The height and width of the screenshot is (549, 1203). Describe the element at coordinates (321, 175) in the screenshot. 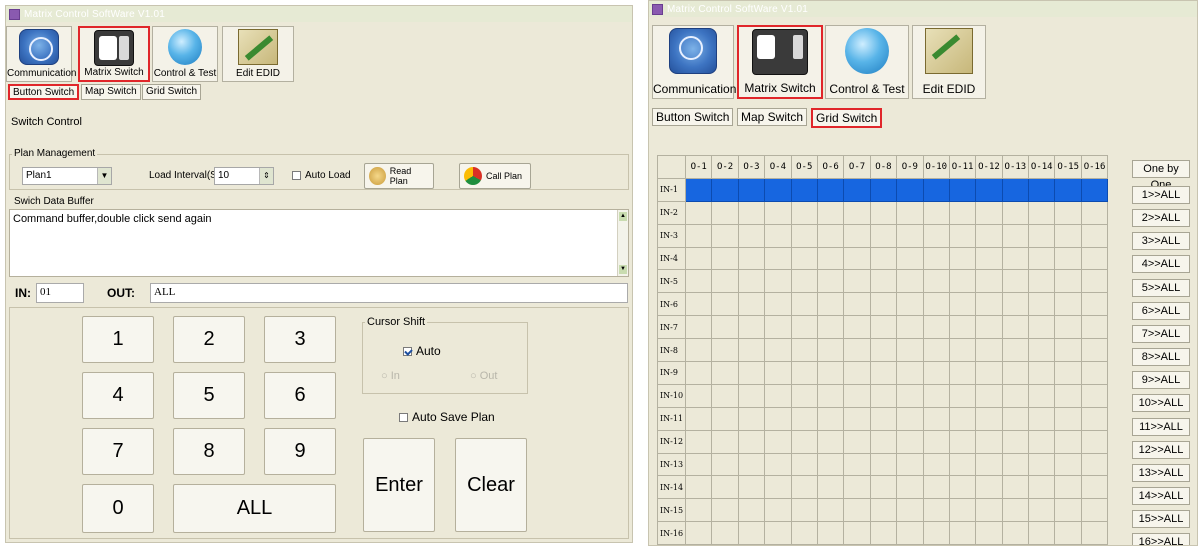

I see `auto-load-checkbox: Auto Load` at that location.